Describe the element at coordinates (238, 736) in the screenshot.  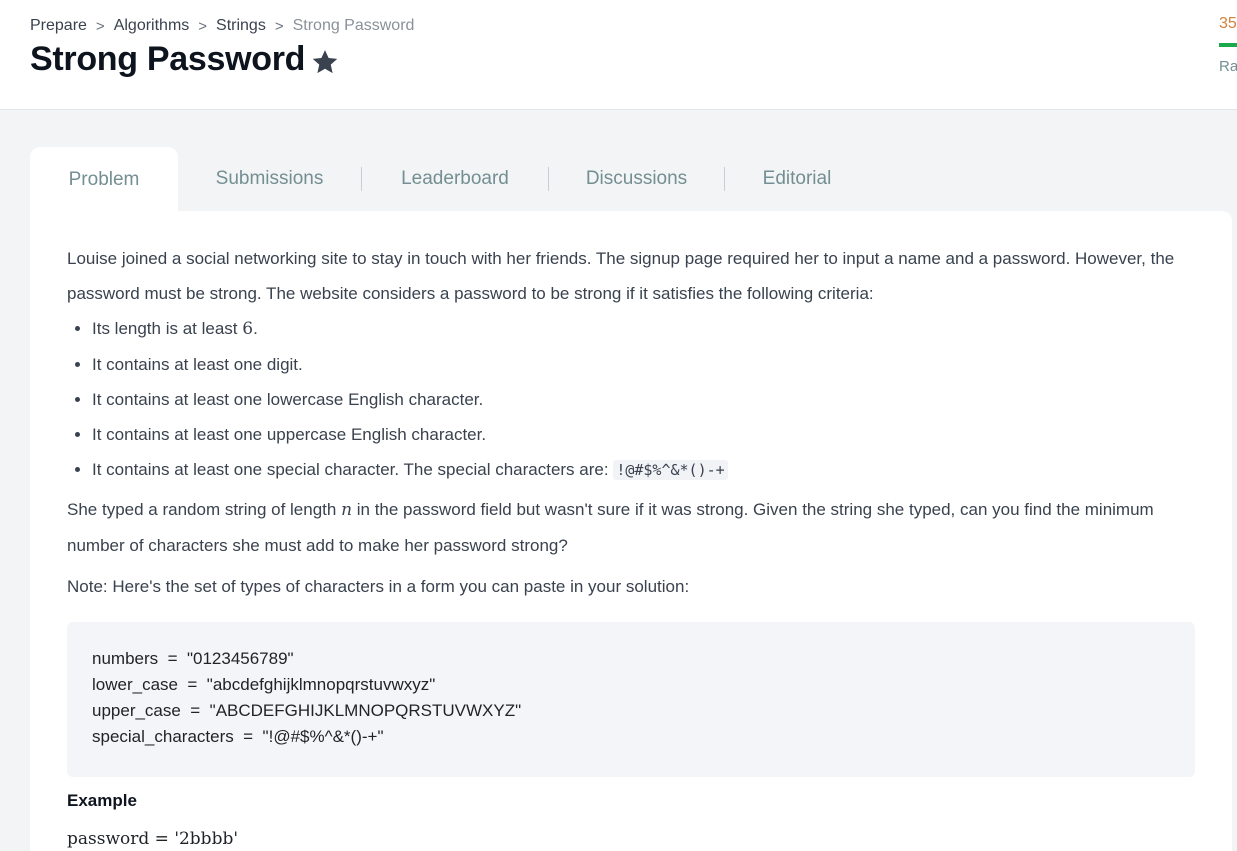
I see `code-line: special_characters = "!@#$%^&*()-+"` at that location.